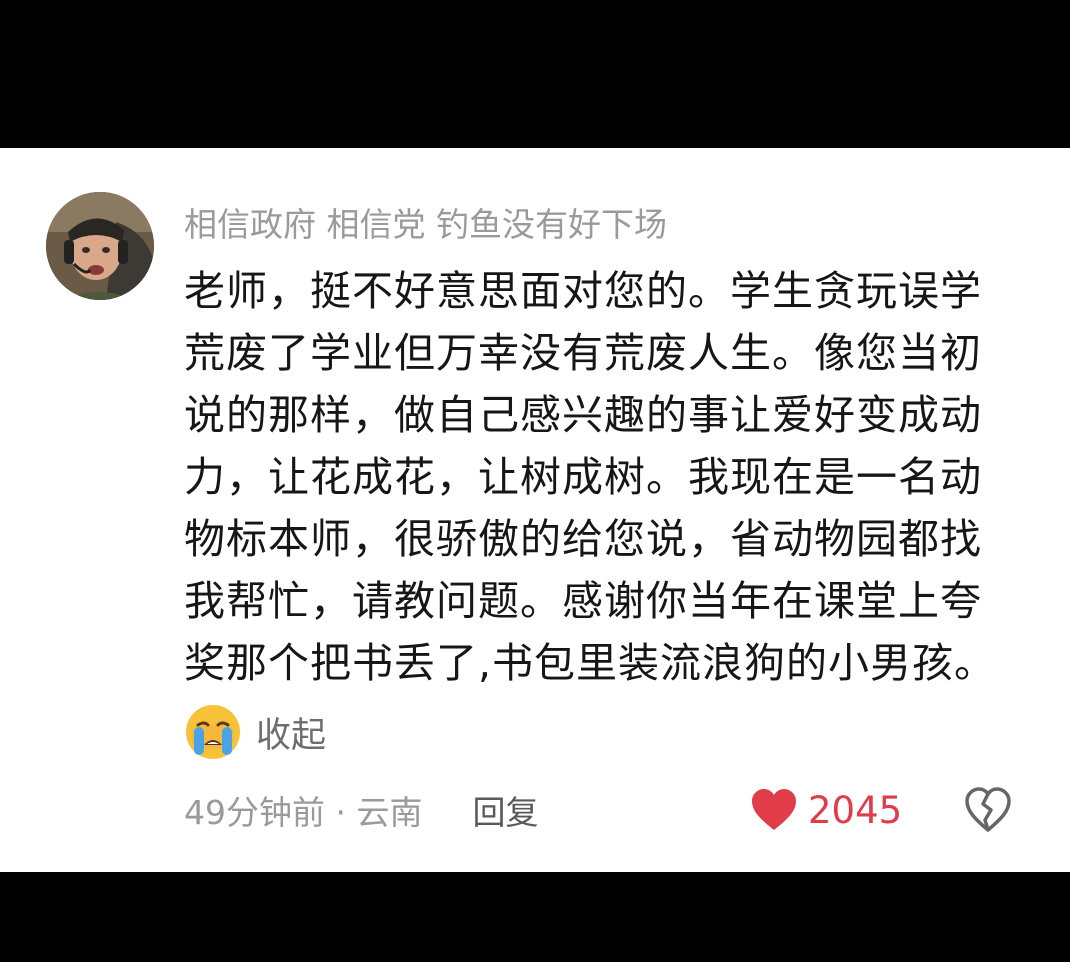 This screenshot has width=1070, height=962. I want to click on like-count: 2045, so click(855, 810).